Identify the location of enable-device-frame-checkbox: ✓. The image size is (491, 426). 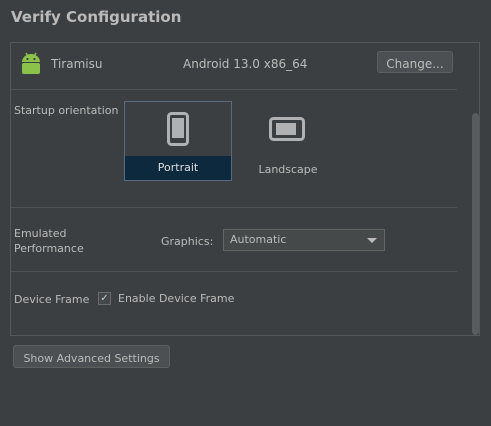
(104, 298).